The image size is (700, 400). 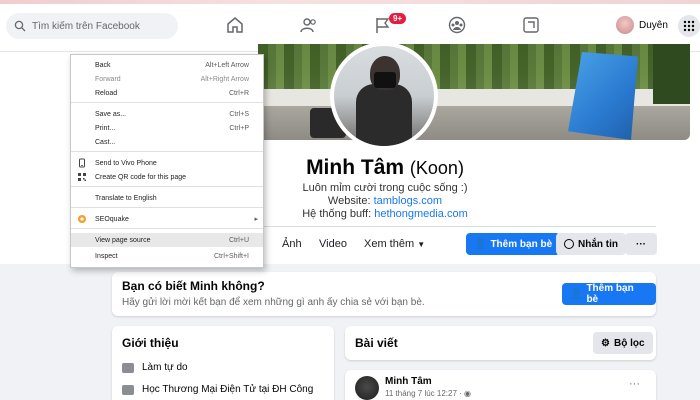 I want to click on know-card-button-label: Thêm bạn bè, so click(x=610, y=294).